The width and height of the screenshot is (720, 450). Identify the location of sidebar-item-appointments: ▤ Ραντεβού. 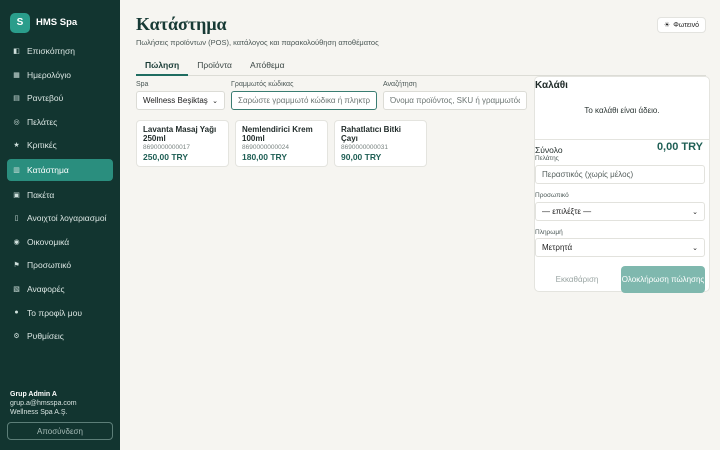
(60, 98).